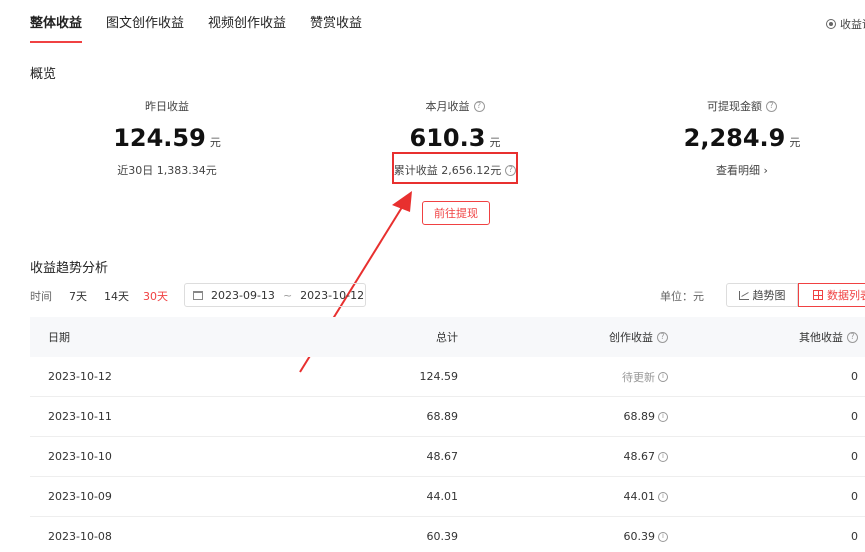 The width and height of the screenshot is (865, 552). I want to click on cell-creation: 68.89 i, so click(563, 416).